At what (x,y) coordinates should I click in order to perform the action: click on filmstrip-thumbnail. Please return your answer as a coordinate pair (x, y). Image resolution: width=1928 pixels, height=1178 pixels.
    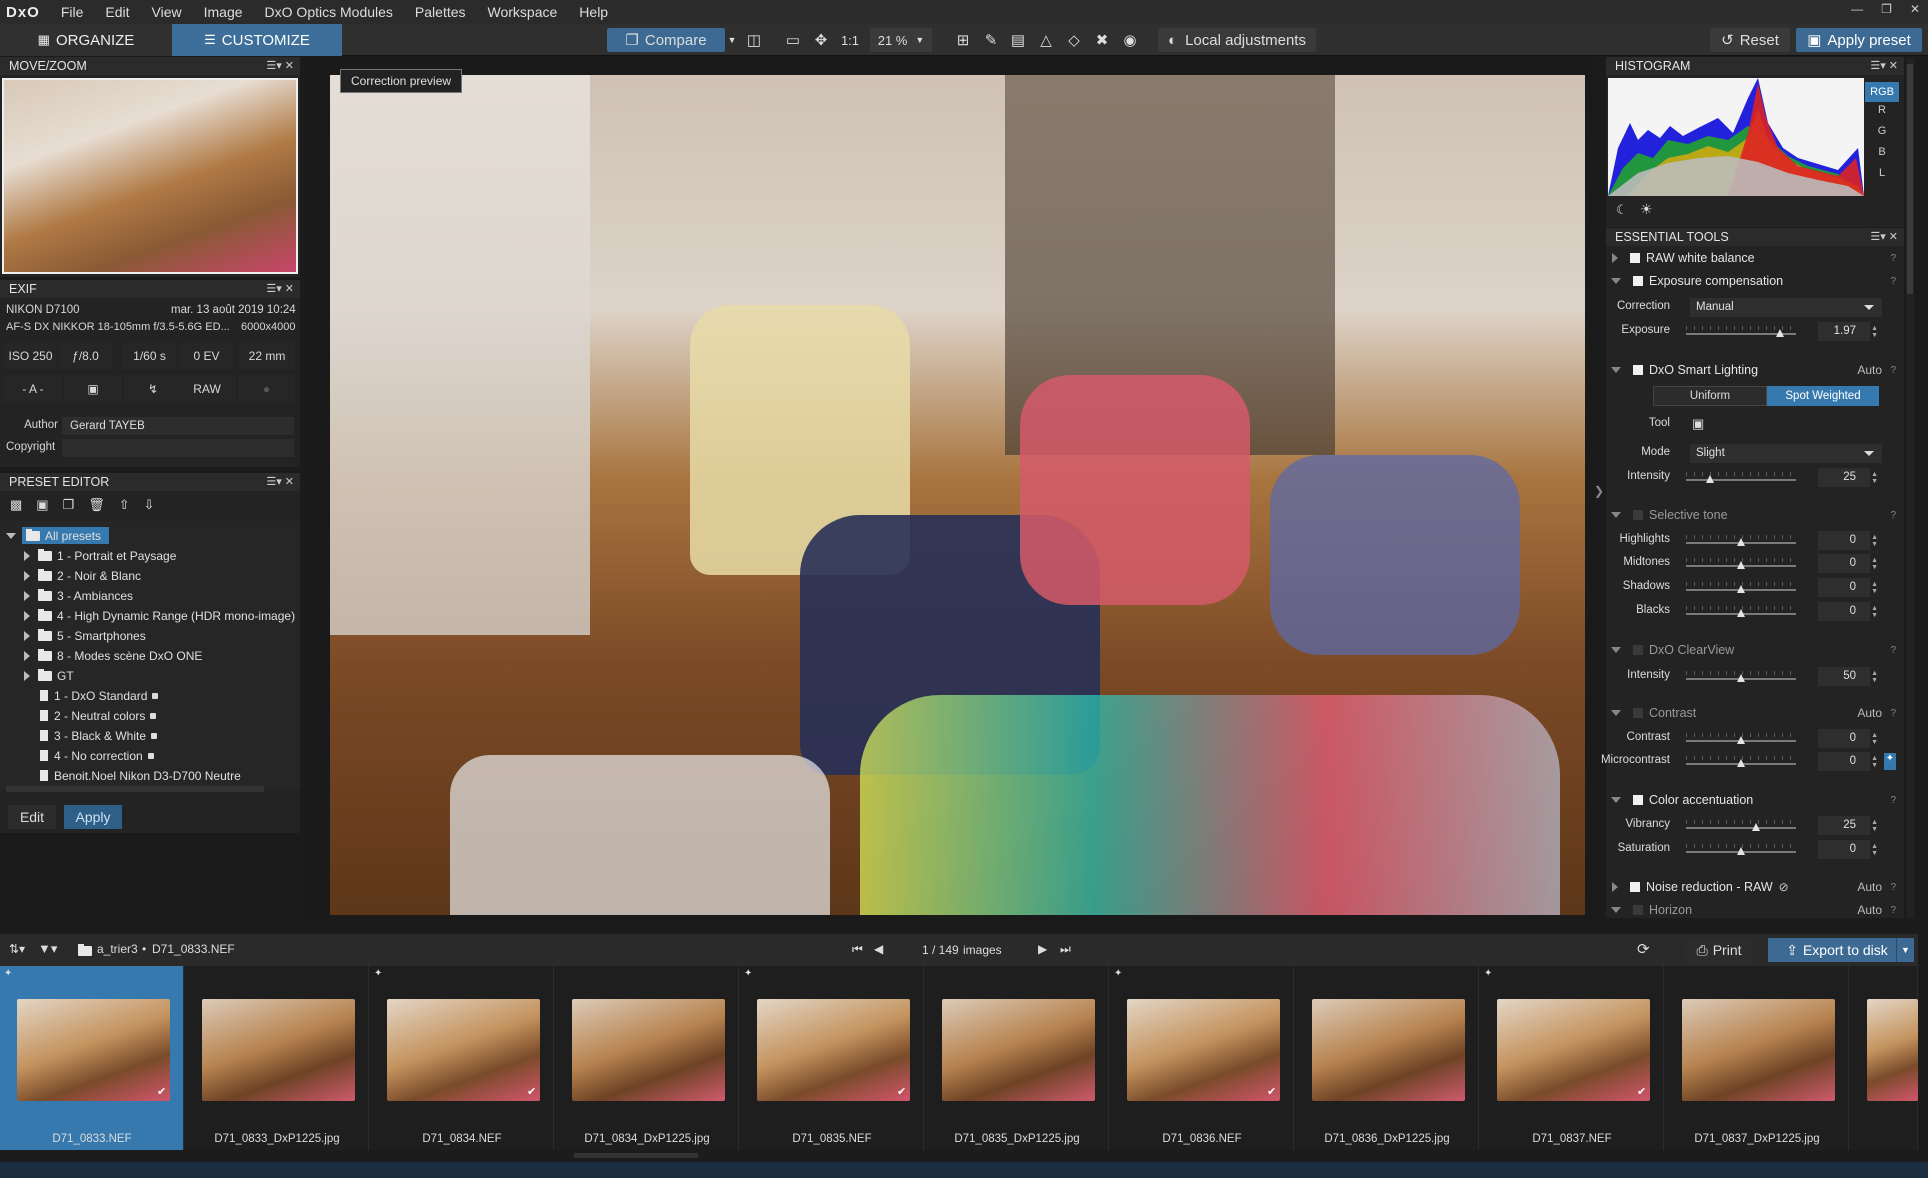
    Looking at the image, I should click on (1884, 1058).